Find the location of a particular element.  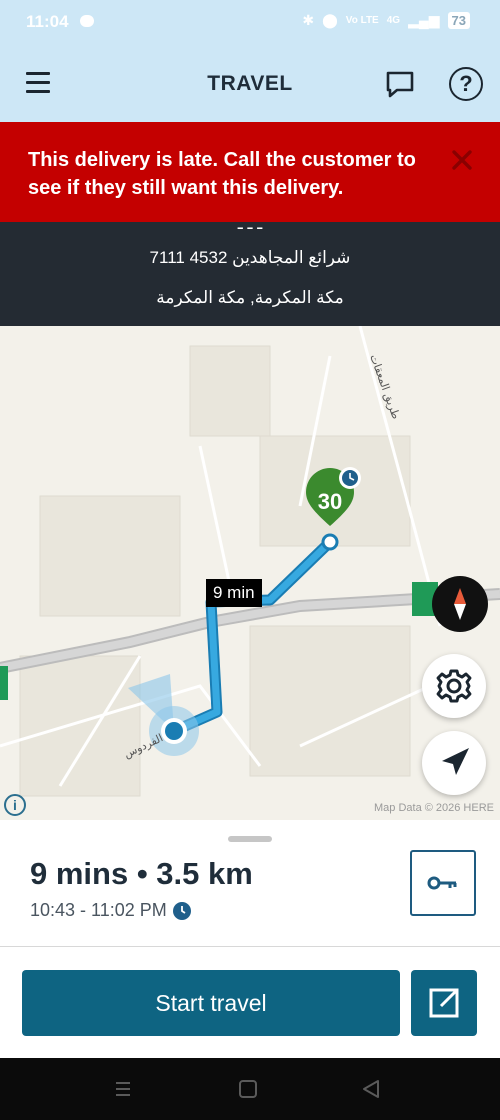

trip-summary-sheet: 9 mins • 3.5 km 10:43 - 11:02 PM is located at coordinates (250, 883).